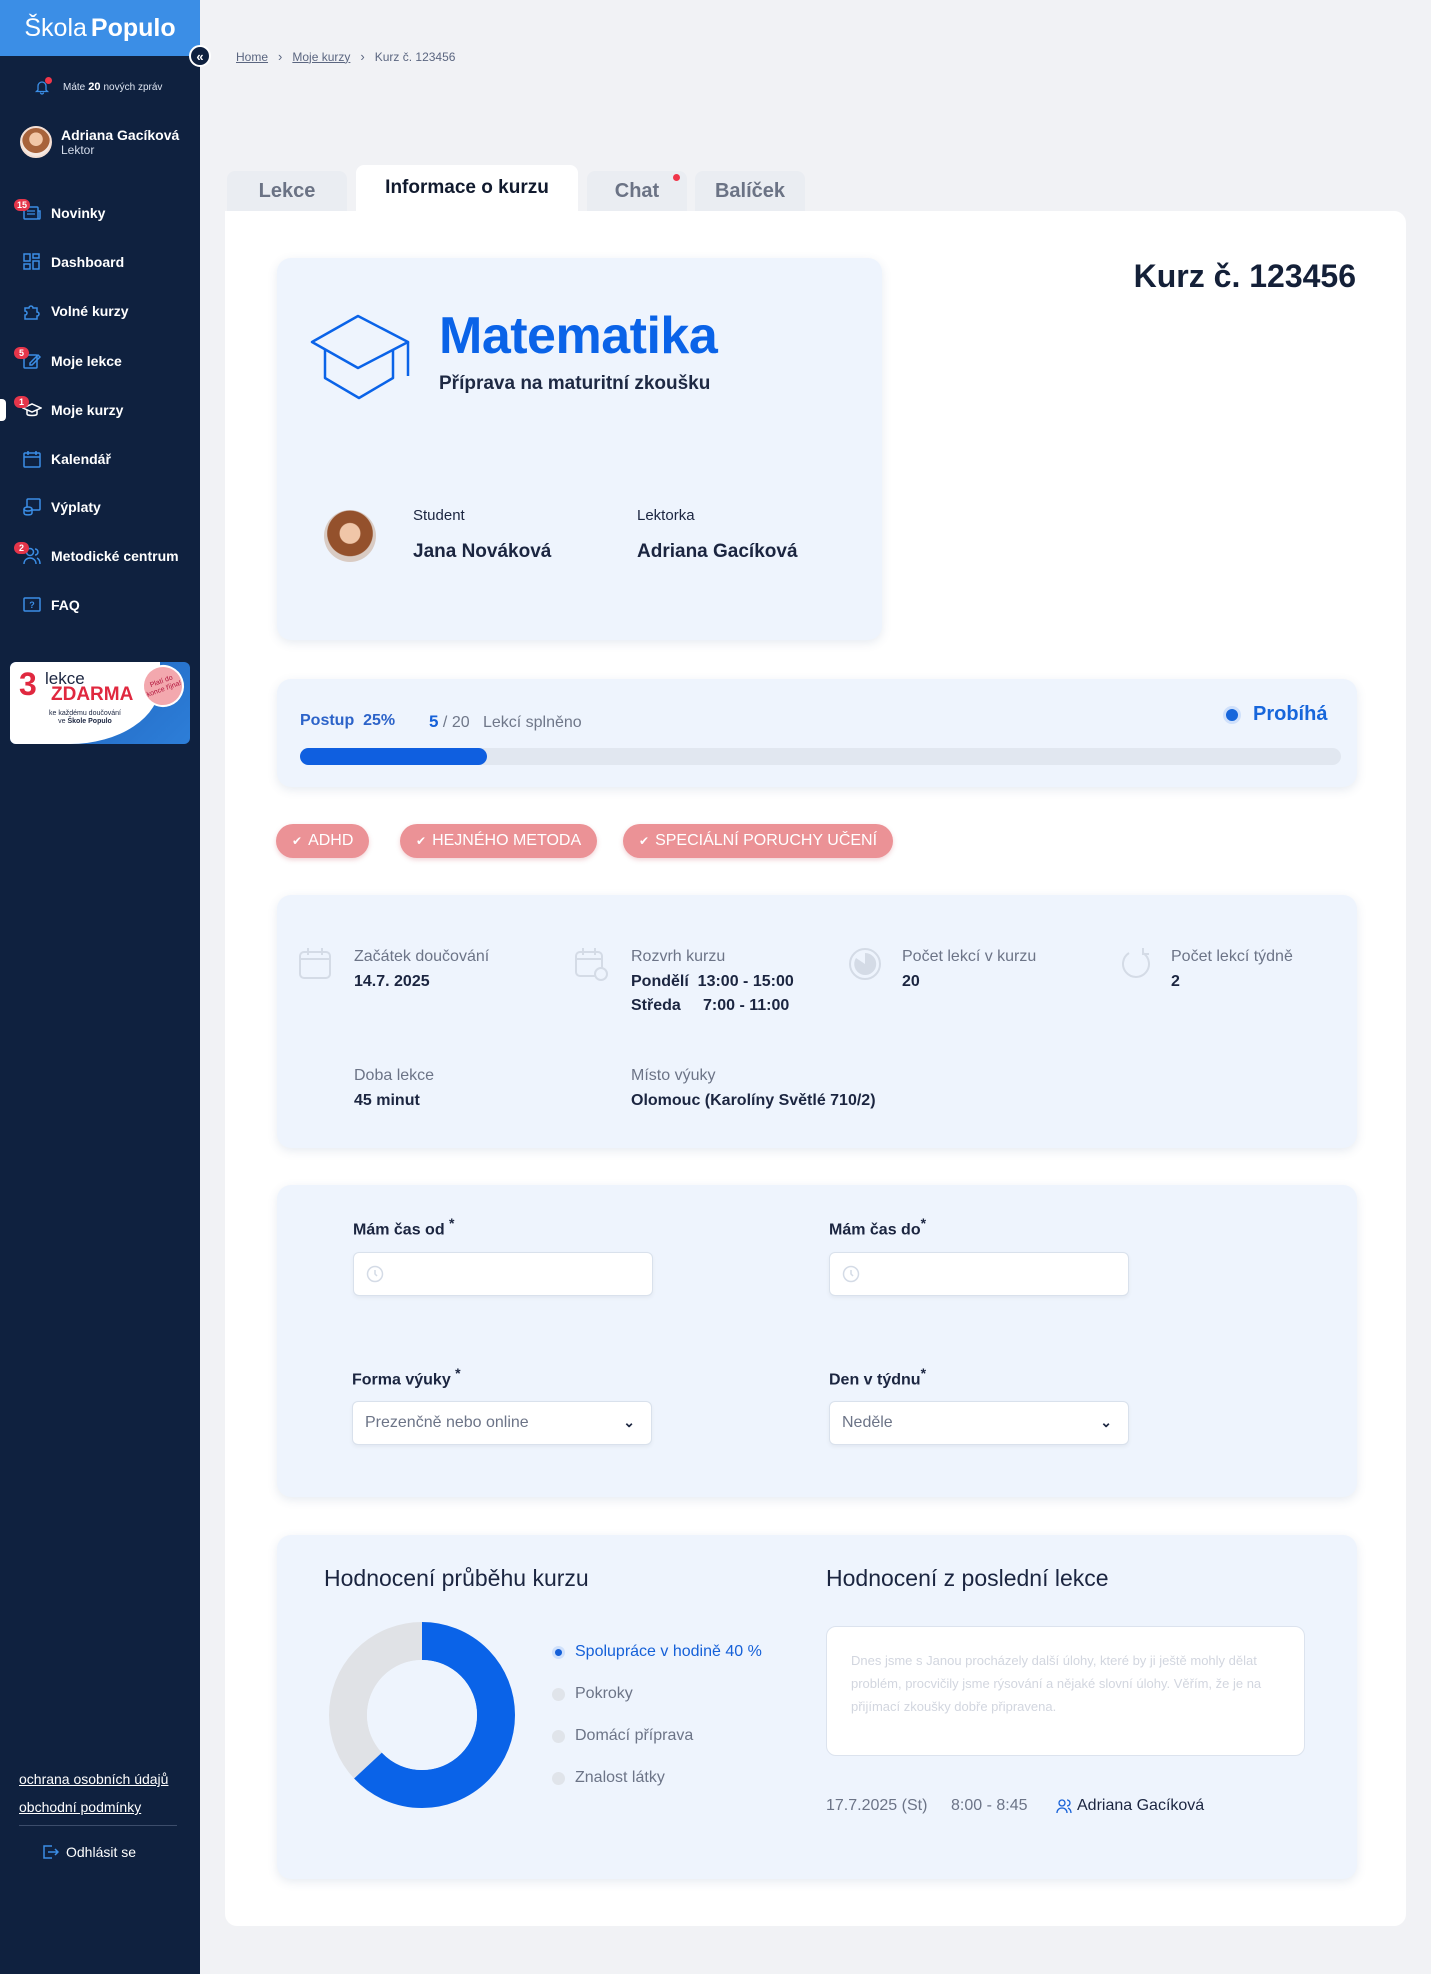 The image size is (1431, 1974). I want to click on tab-chat: Chat, so click(637, 191).